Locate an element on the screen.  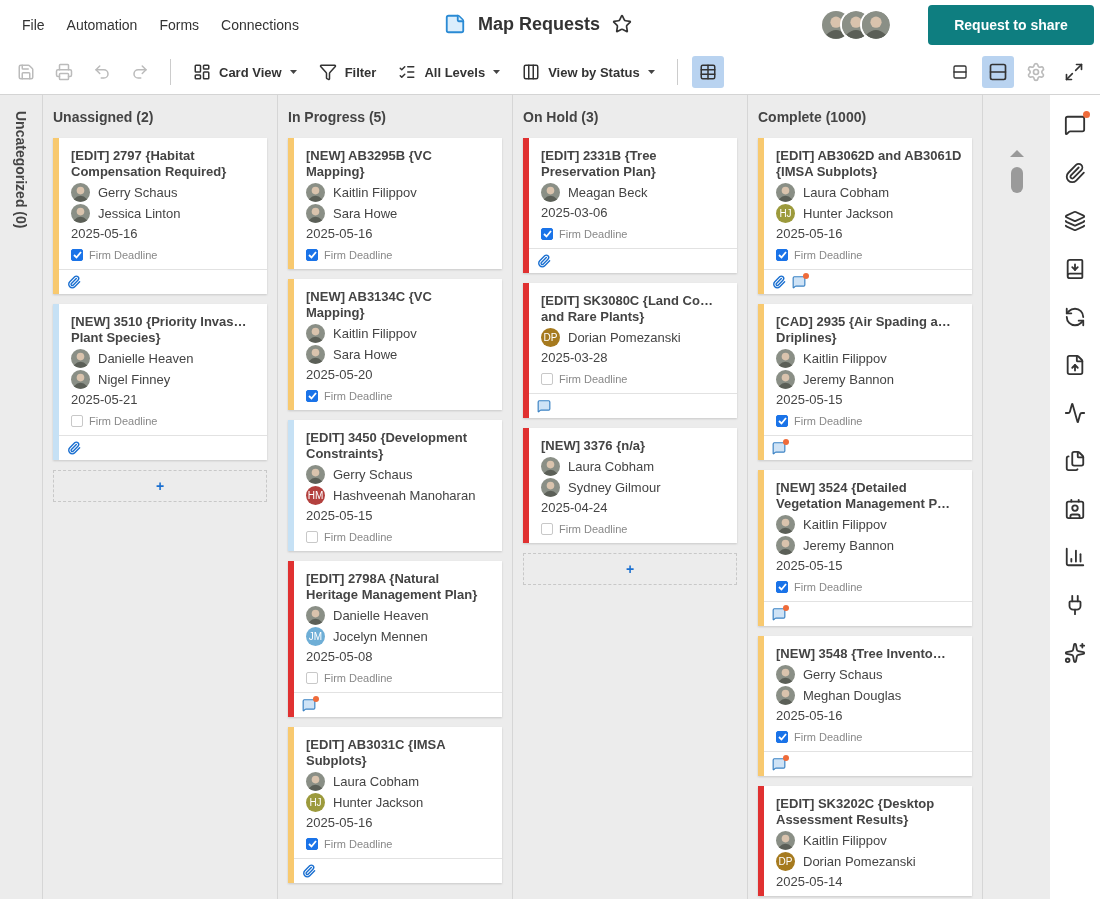
assignee-name: Dorian Pomezanski is located at coordinates (624, 337).